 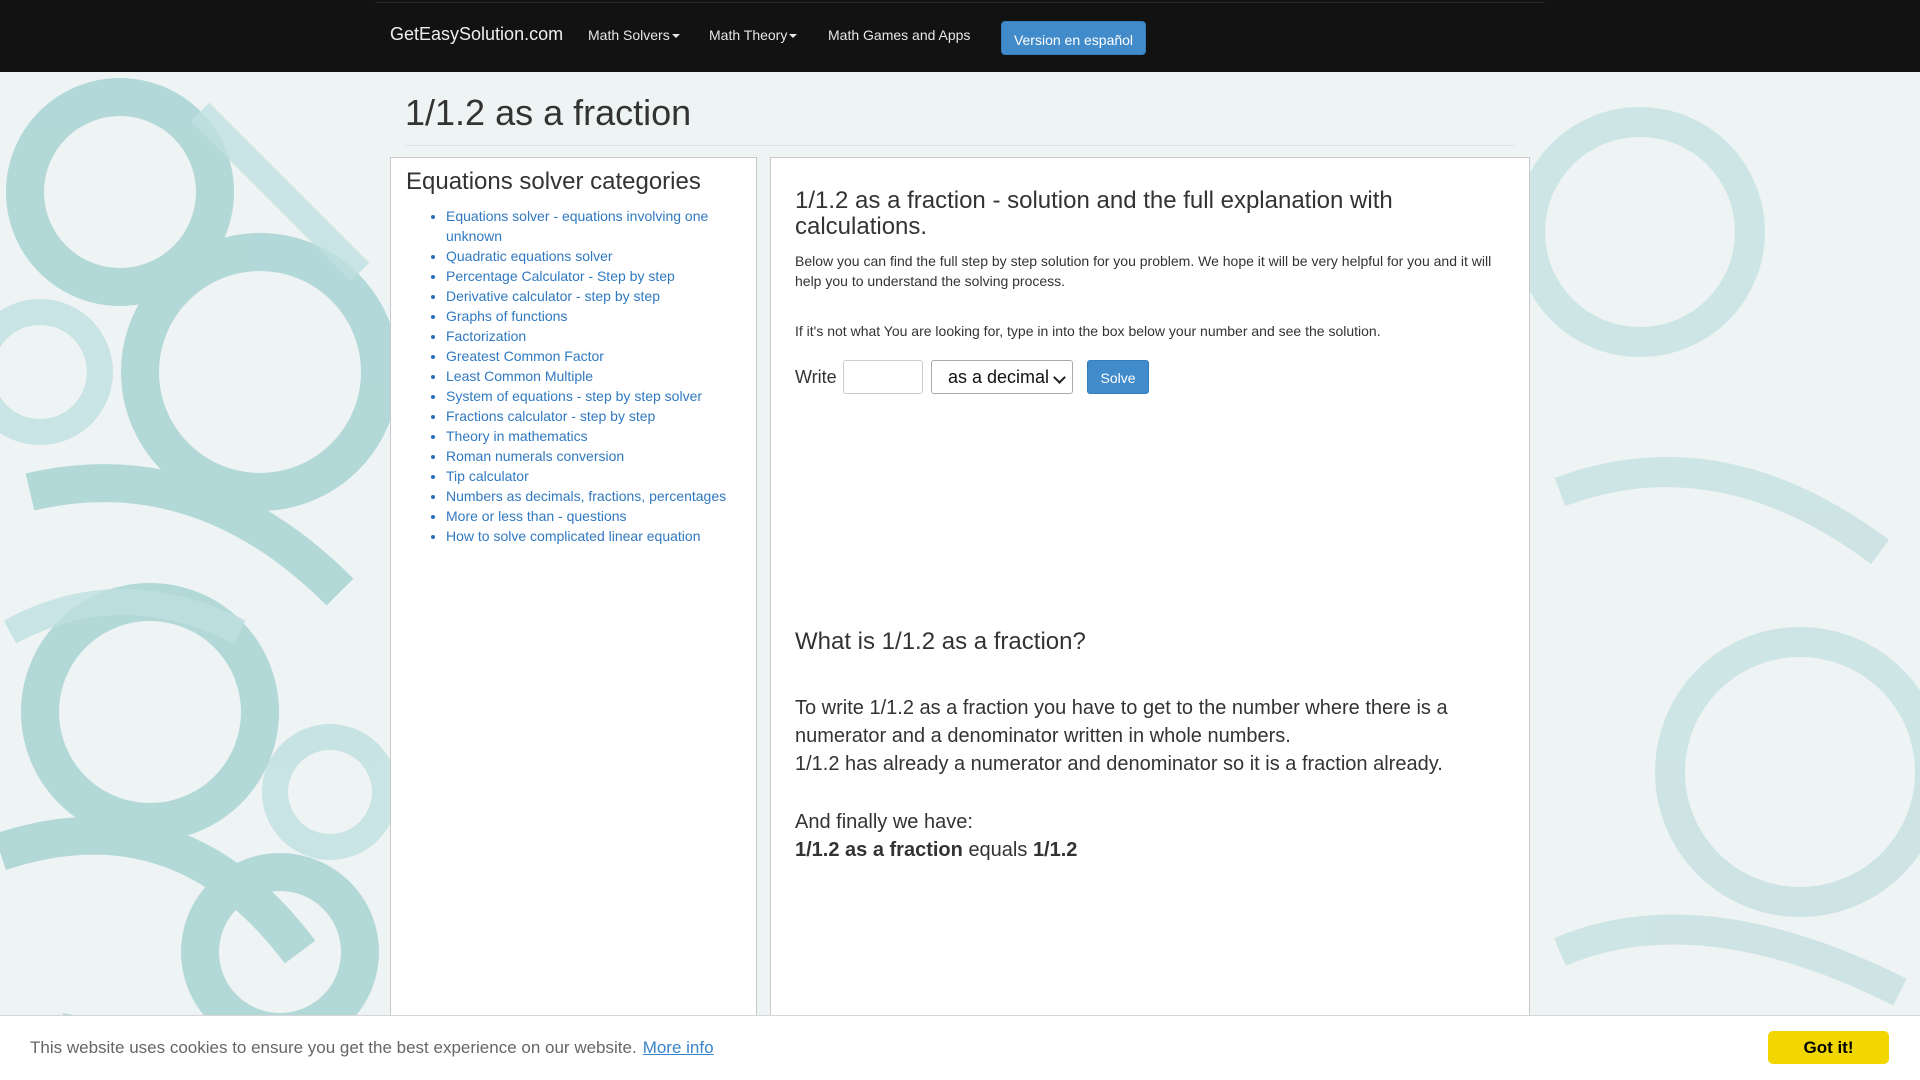 I want to click on category-link: Theory in mathematics, so click(x=517, y=436).